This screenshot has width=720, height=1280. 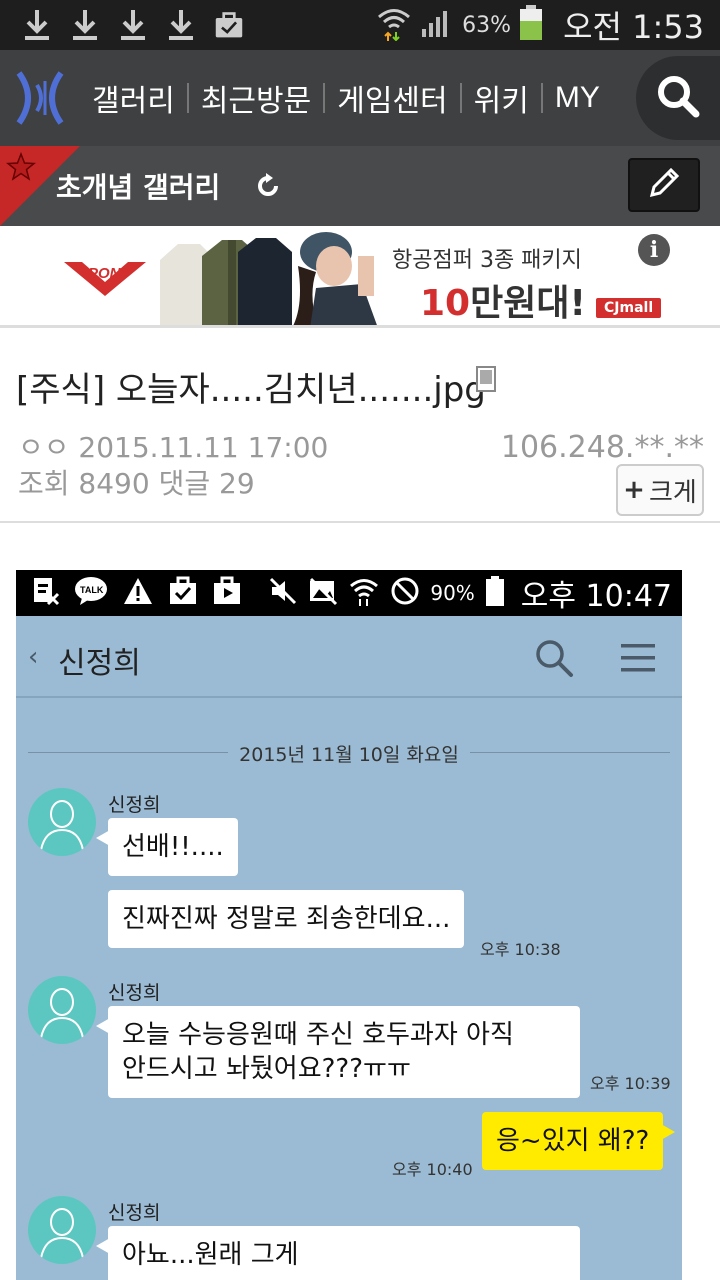 What do you see at coordinates (528, 303) in the screenshot?
I see `ad-price-suffix: 만원대!` at bounding box center [528, 303].